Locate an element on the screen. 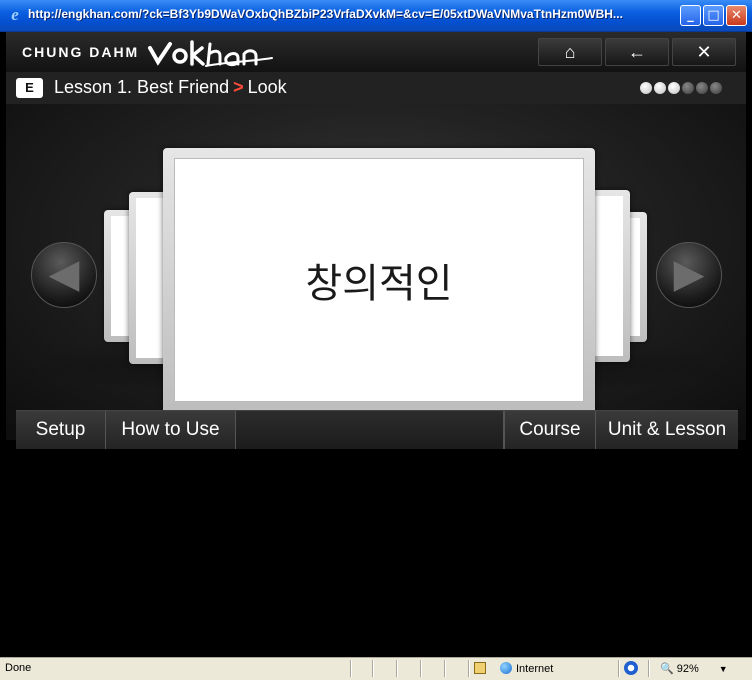 This screenshot has height=680, width=752. arrow-left-icon: ◀ is located at coordinates (64, 274).